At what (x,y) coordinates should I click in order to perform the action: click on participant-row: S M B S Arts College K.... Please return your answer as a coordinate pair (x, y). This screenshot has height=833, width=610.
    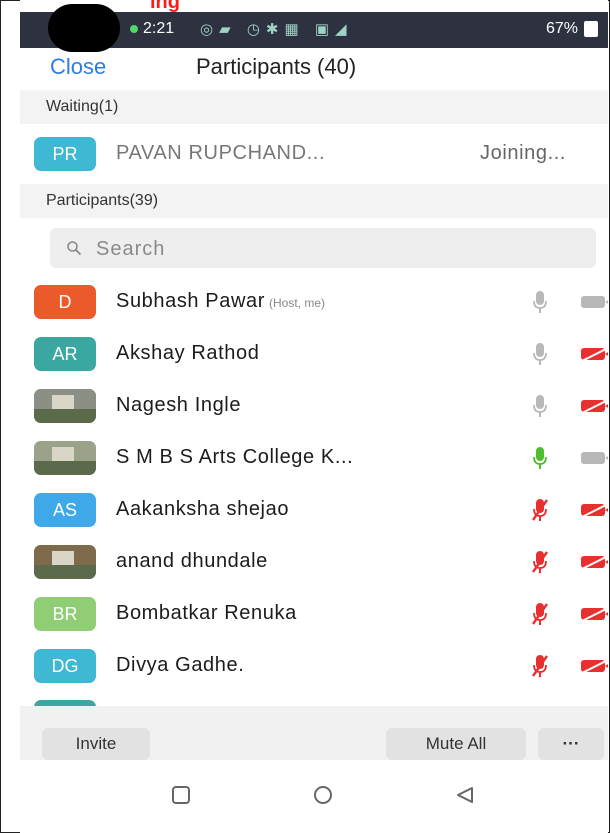
    Looking at the image, I should click on (314, 458).